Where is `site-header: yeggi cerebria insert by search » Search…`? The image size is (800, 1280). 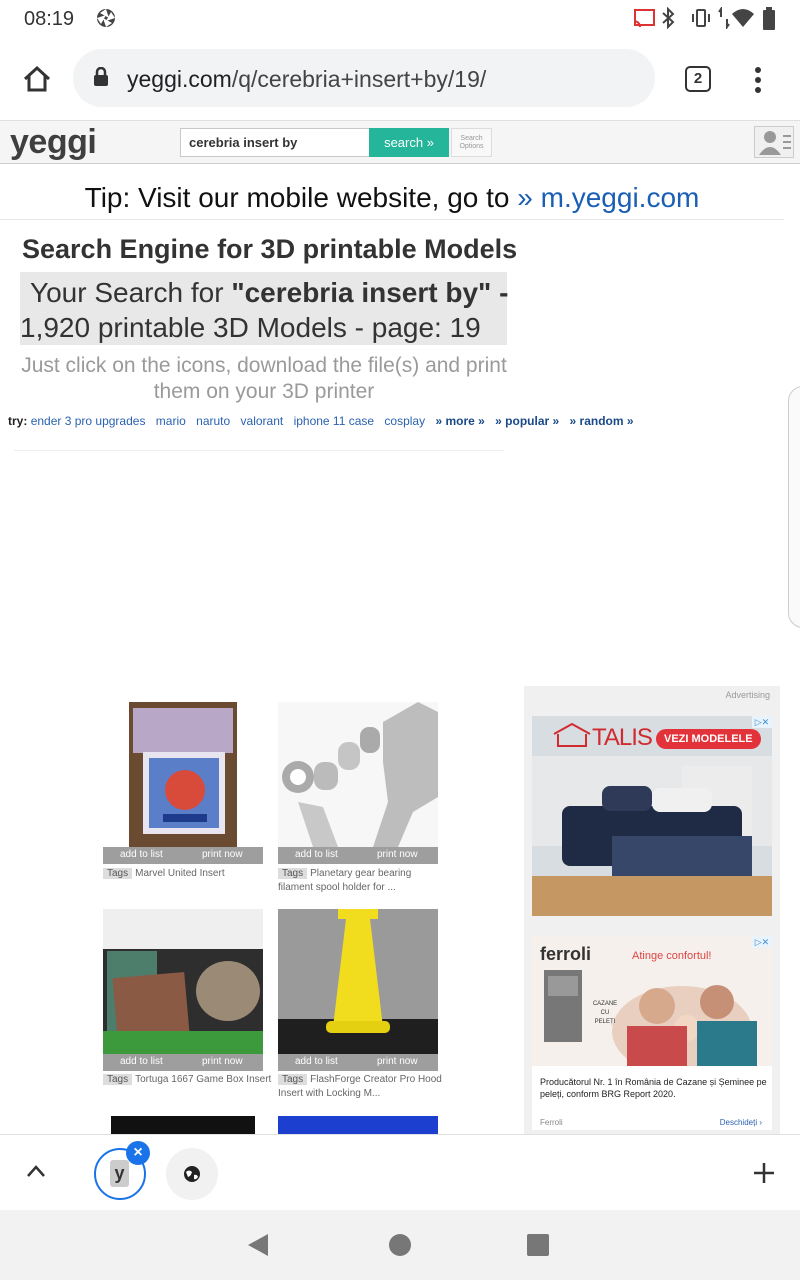 site-header: yeggi cerebria insert by search » Search… is located at coordinates (400, 142).